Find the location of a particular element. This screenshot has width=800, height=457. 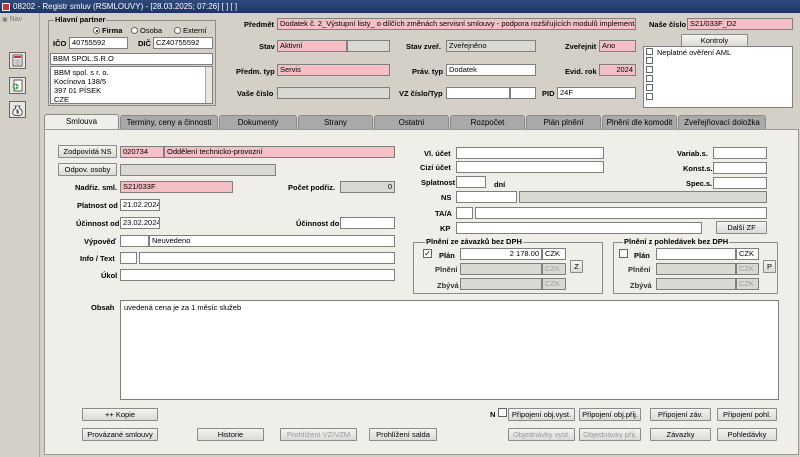

tab-plneni-dle-komodit: Plnění dle komodit is located at coordinates (639, 122).